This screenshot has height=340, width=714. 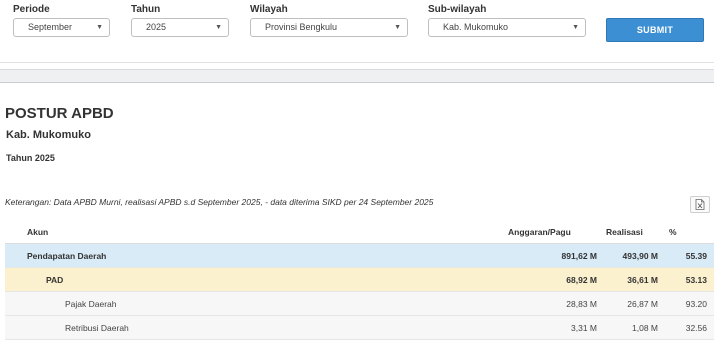 What do you see at coordinates (357, 76) in the screenshot?
I see `section-separator` at bounding box center [357, 76].